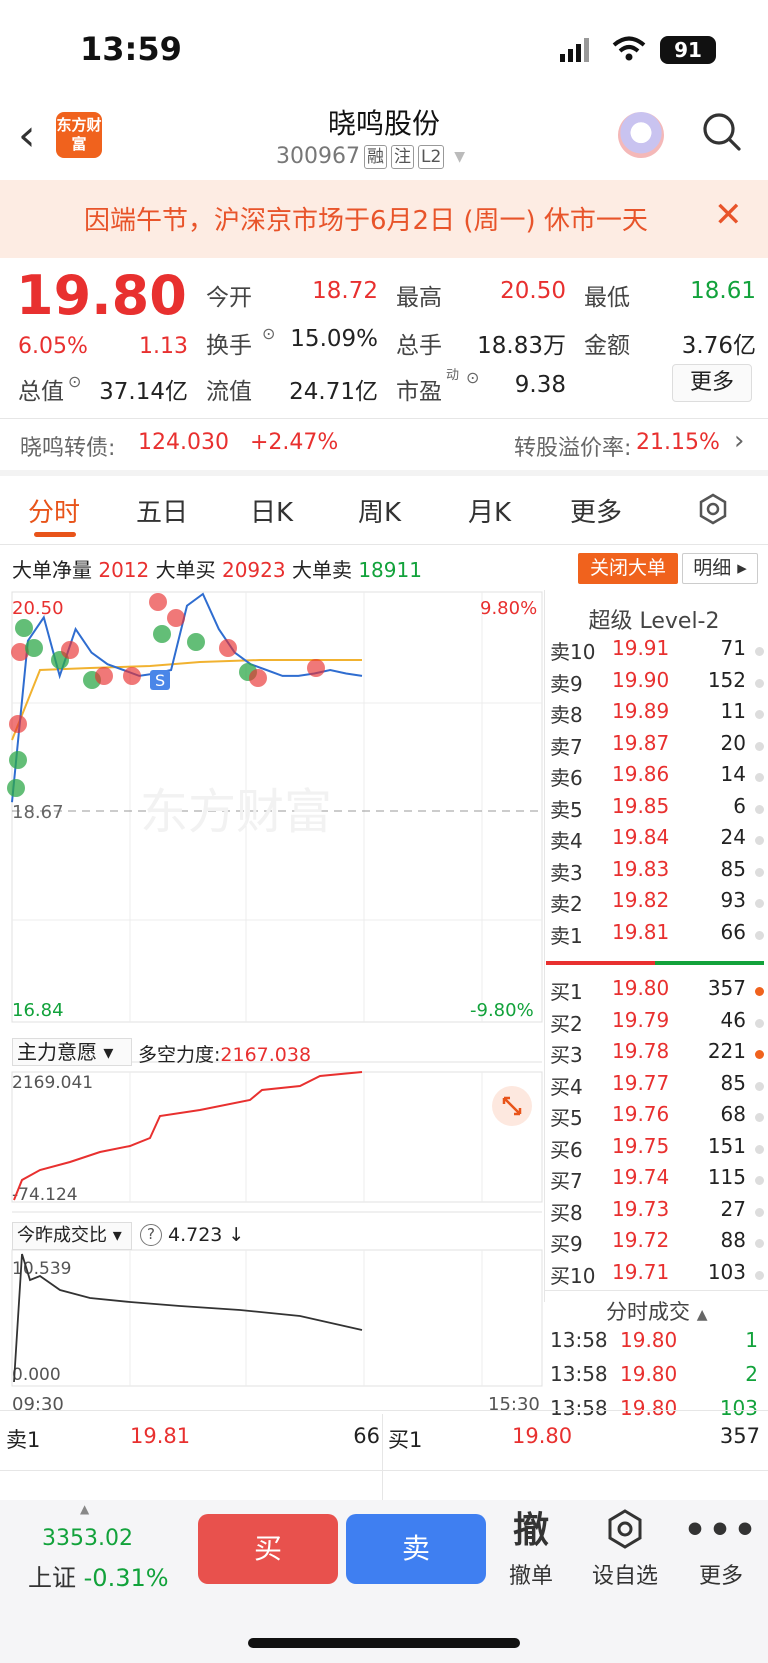 The height and width of the screenshot is (1663, 768). Describe the element at coordinates (657, 809) in the screenshot. I see `order-book-row: 卖5 19.85 6` at that location.